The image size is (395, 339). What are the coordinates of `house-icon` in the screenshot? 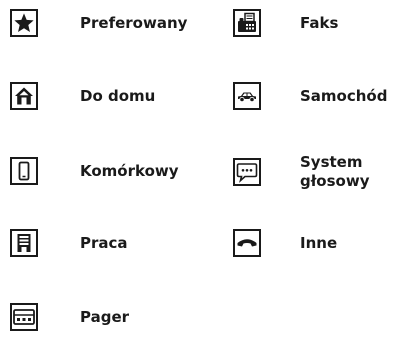 It's located at (24, 96).